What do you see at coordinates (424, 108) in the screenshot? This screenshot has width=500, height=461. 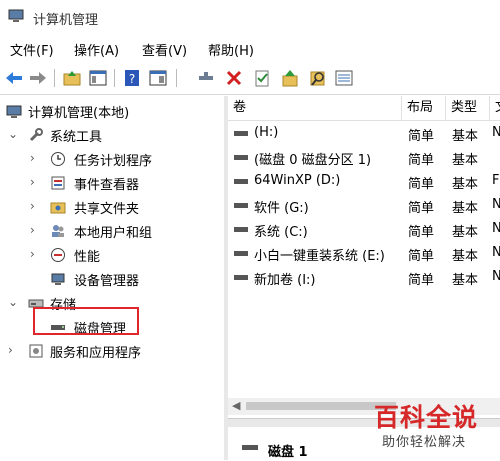 I see `column-header-layout: 布局` at bounding box center [424, 108].